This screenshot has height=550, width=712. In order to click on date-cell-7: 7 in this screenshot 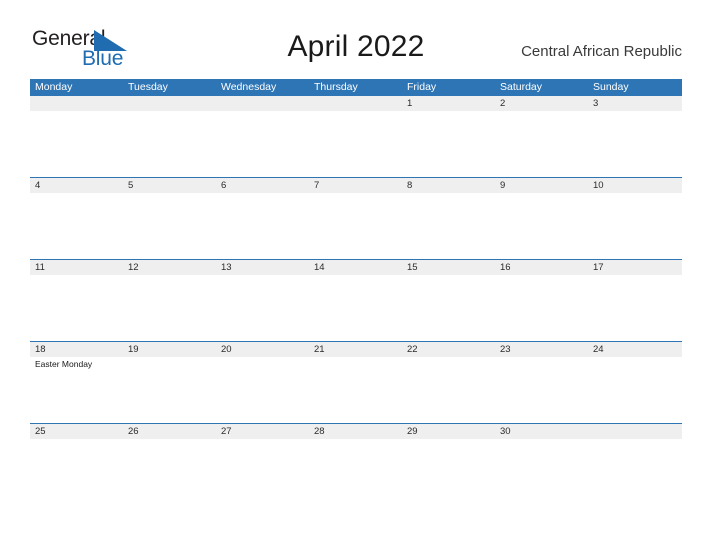, I will do `click(355, 185)`.